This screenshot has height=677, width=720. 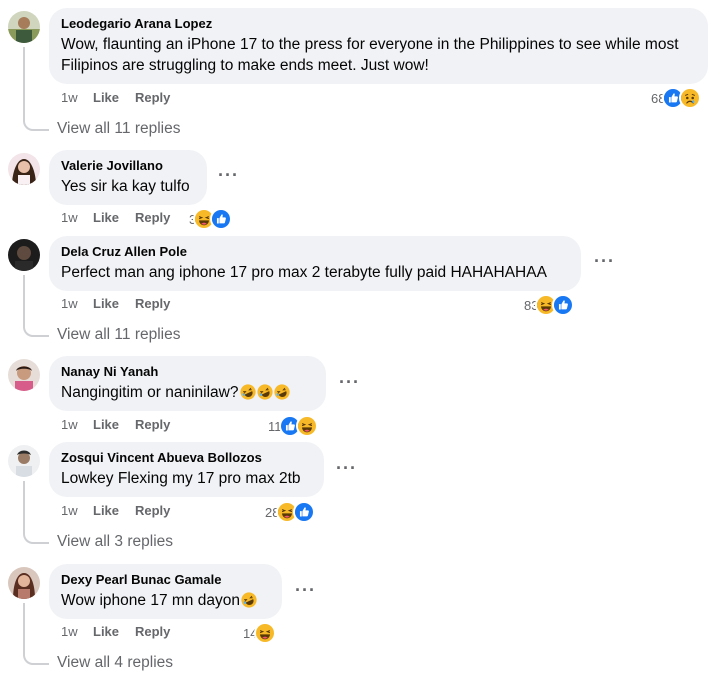 I want to click on comment-text-content: Nangingitim or naninilaw?, so click(x=150, y=392).